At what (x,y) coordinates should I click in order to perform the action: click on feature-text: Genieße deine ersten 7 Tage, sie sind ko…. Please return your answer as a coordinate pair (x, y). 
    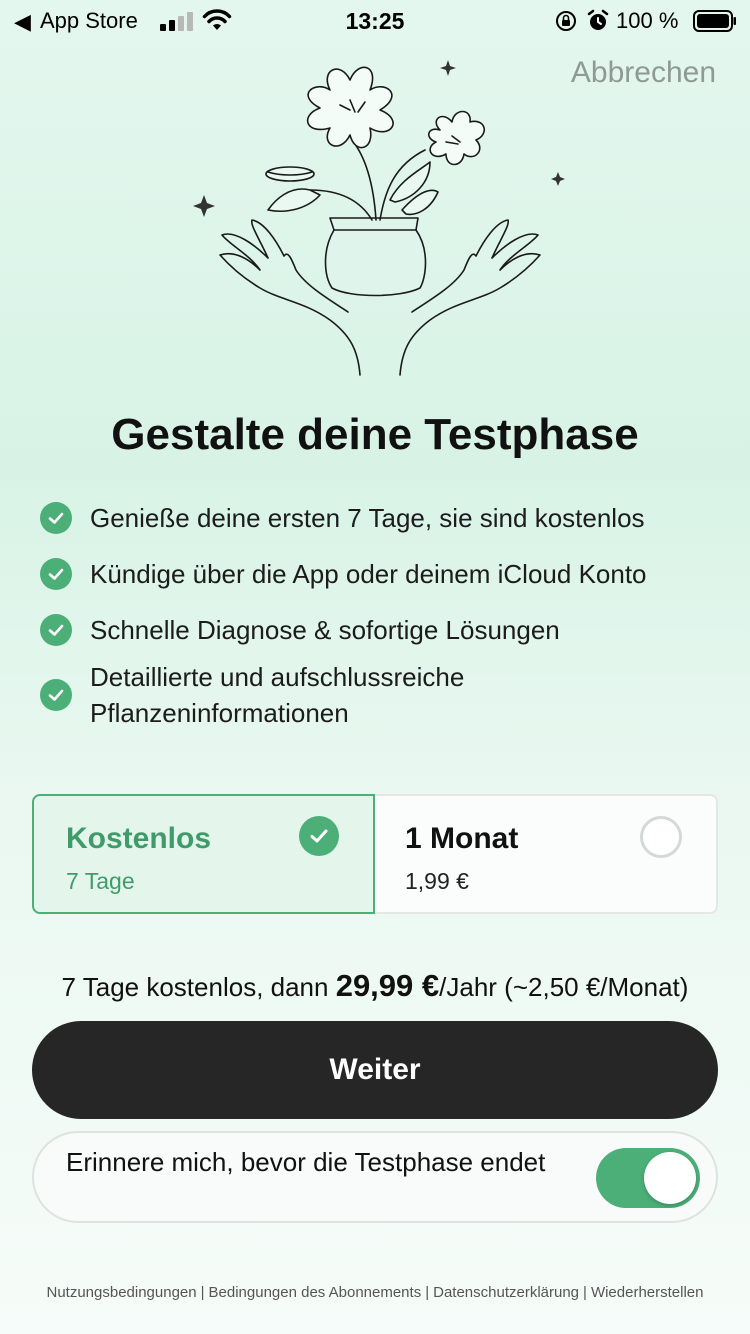
    Looking at the image, I should click on (367, 518).